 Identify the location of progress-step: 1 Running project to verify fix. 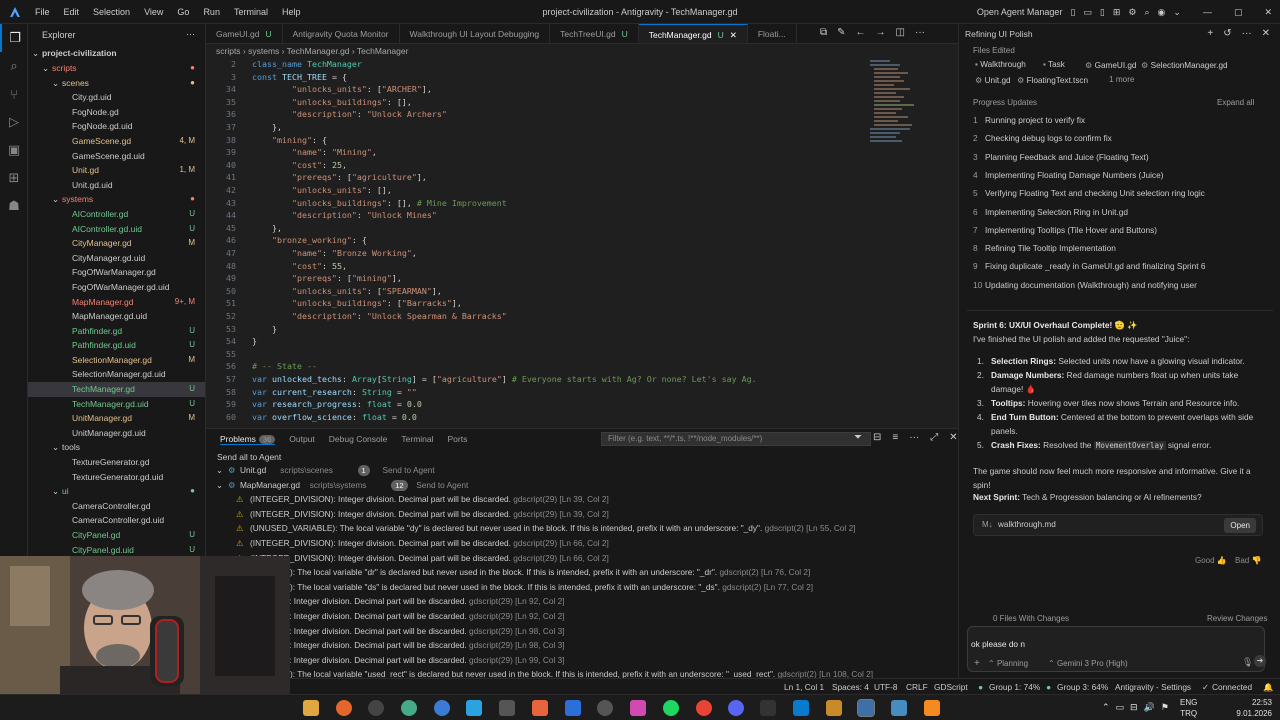
(1029, 120).